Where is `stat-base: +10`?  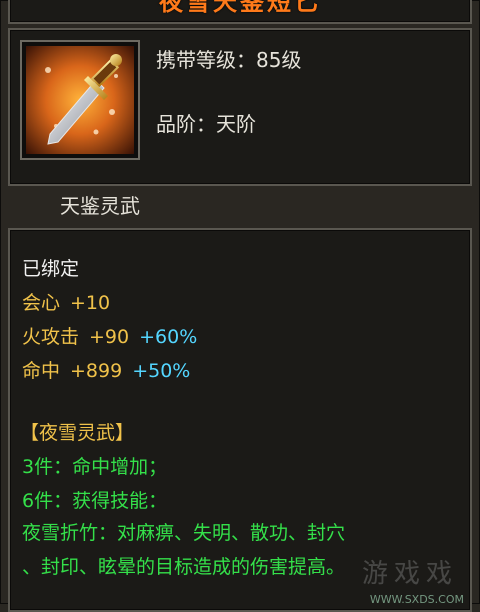 stat-base: +10 is located at coordinates (90, 303).